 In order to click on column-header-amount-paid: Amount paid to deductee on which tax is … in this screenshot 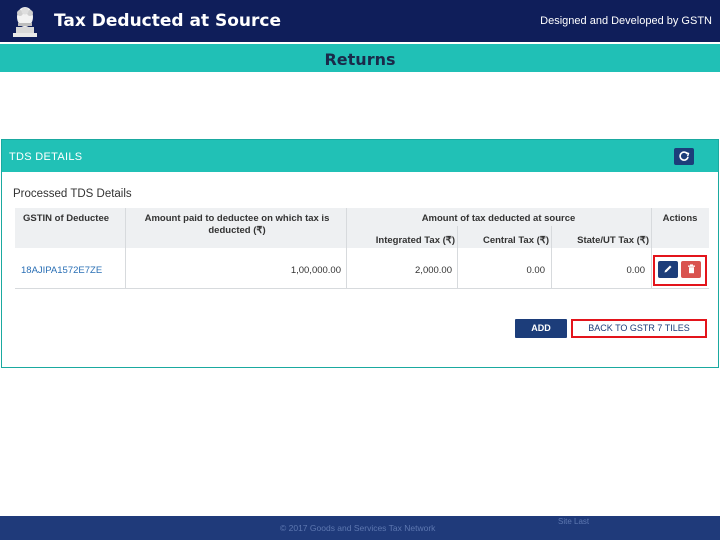, I will do `click(237, 224)`.